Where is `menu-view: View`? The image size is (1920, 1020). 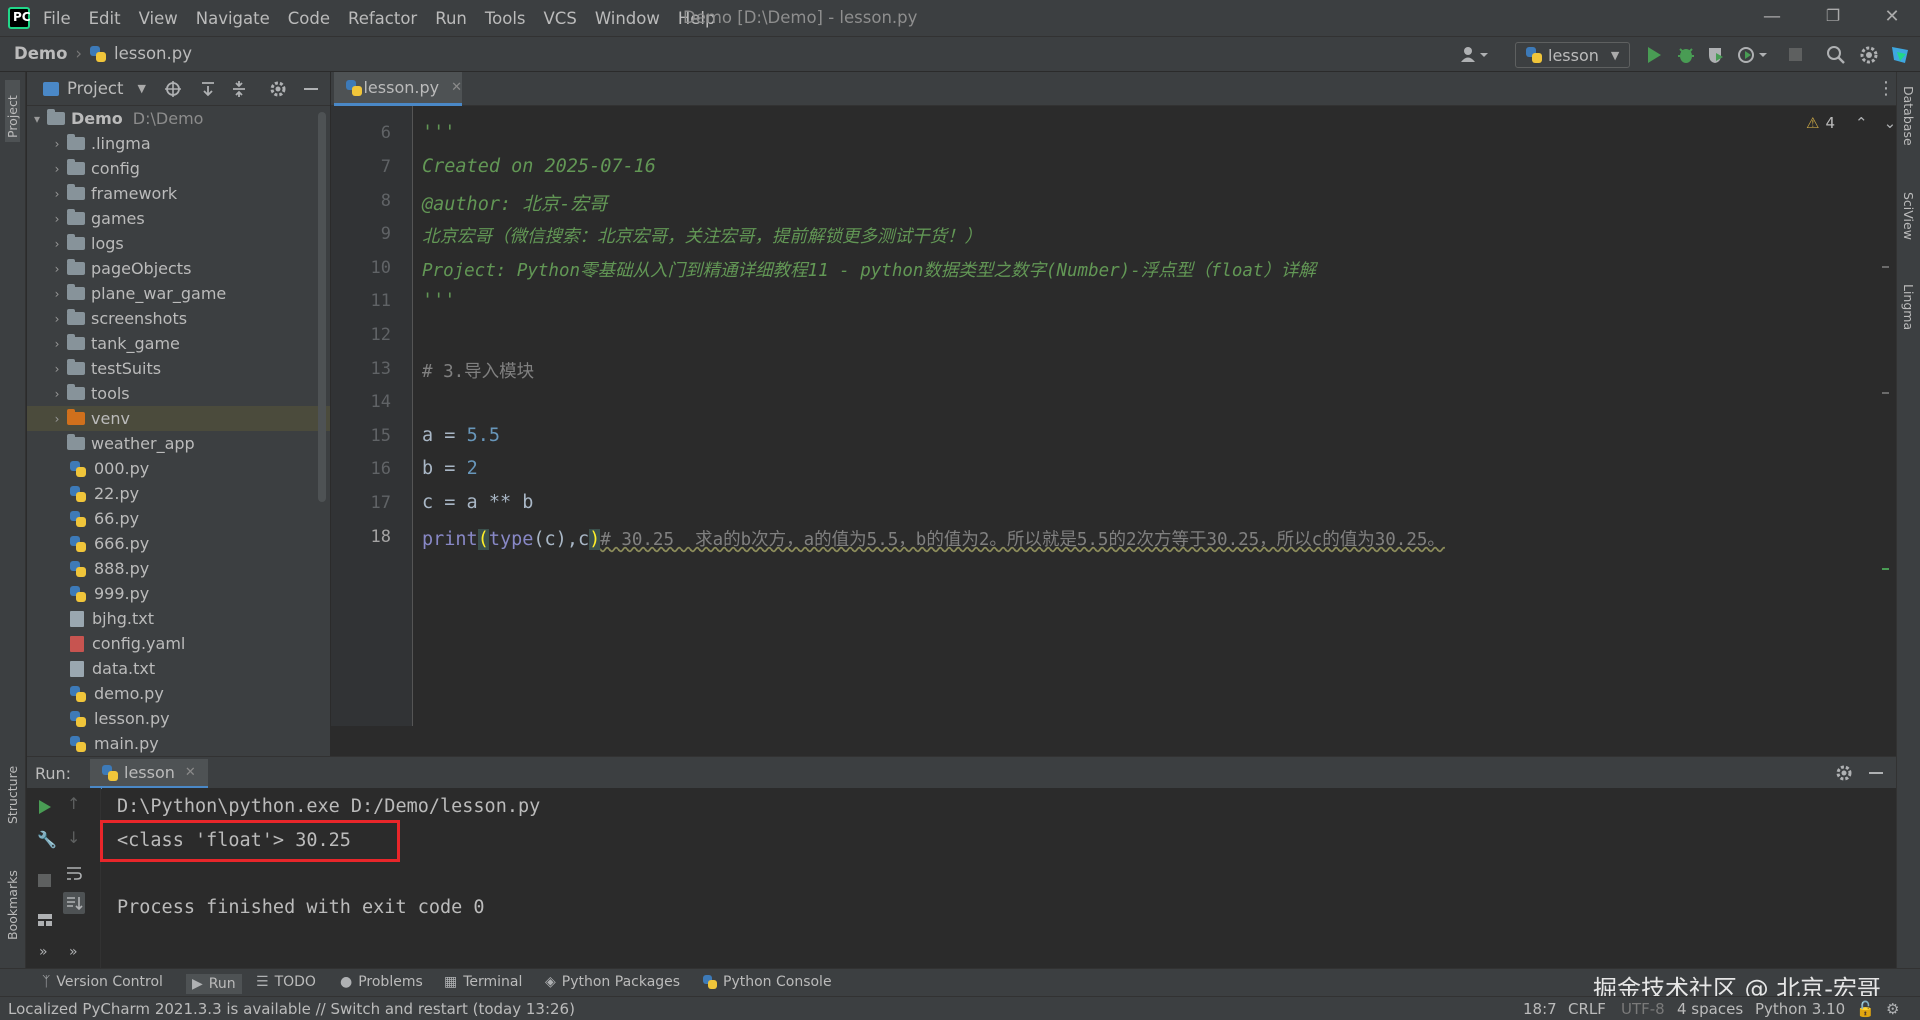
menu-view: View is located at coordinates (158, 18).